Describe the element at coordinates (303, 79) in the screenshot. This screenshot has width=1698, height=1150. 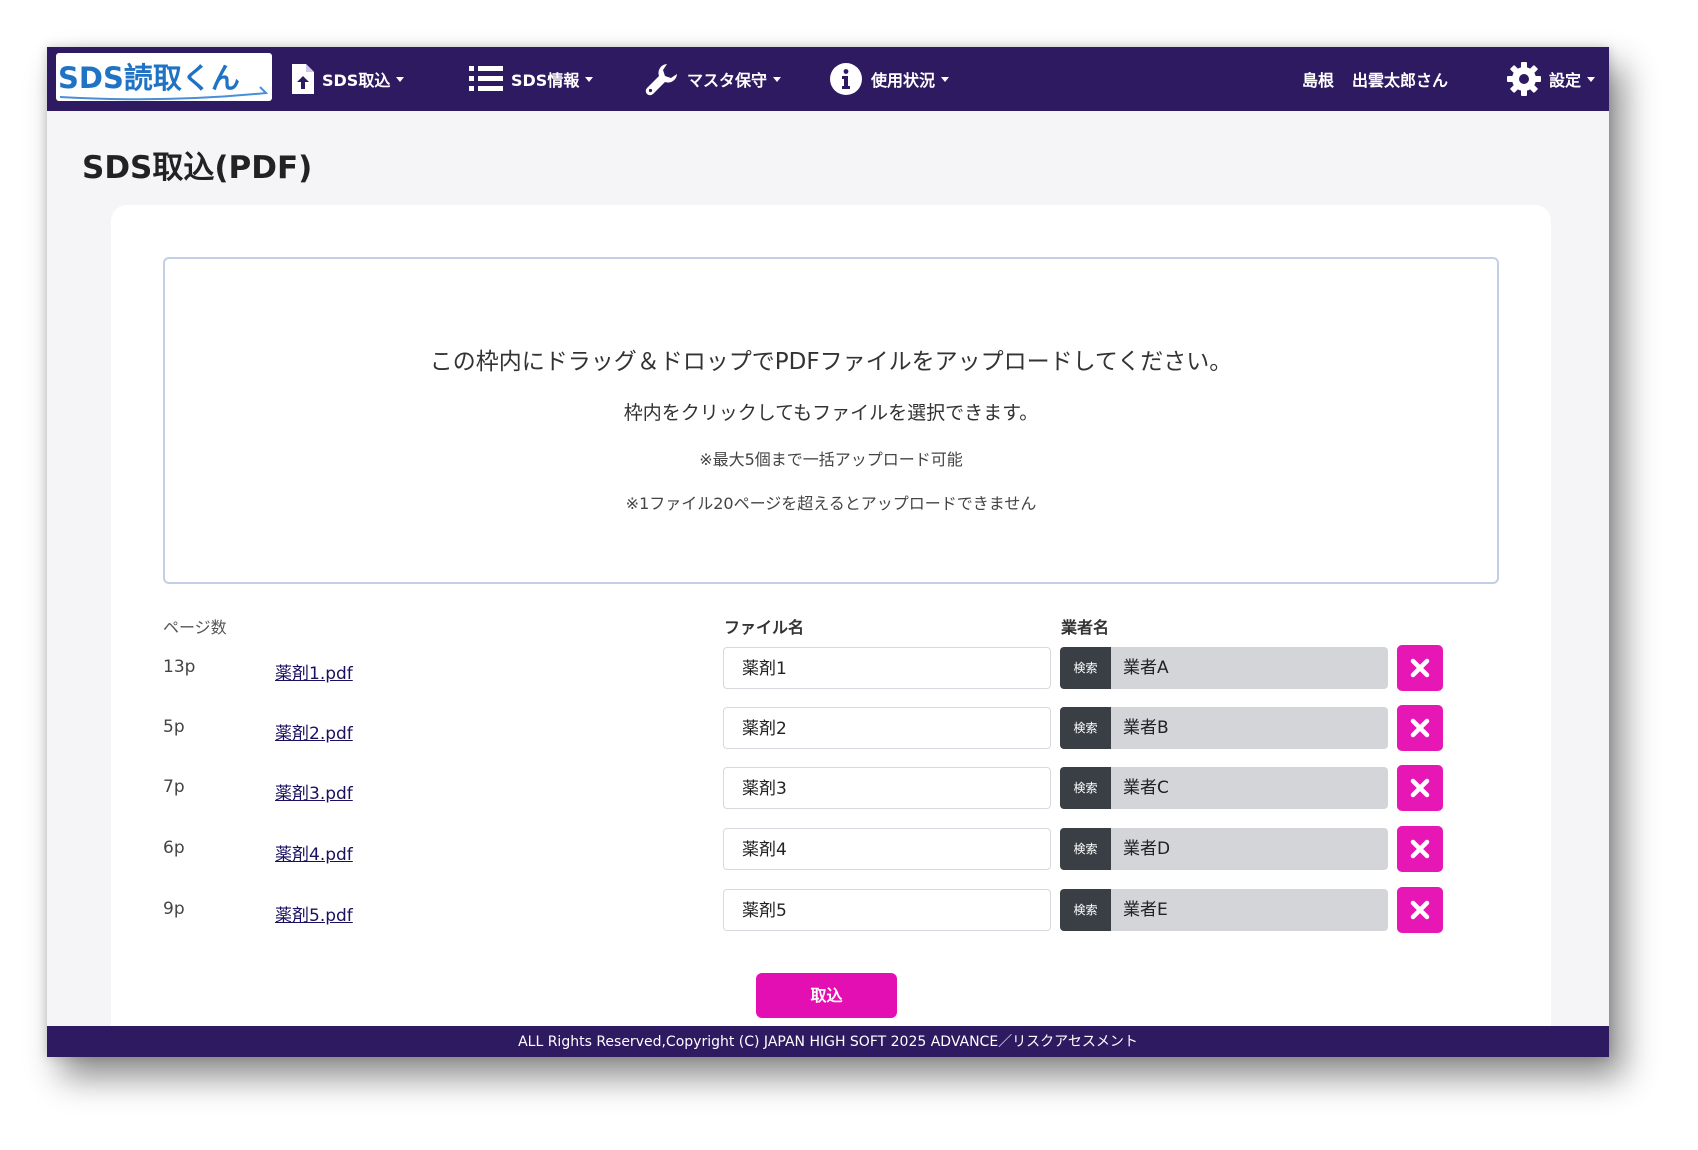
I see `file-upload-icon` at that location.